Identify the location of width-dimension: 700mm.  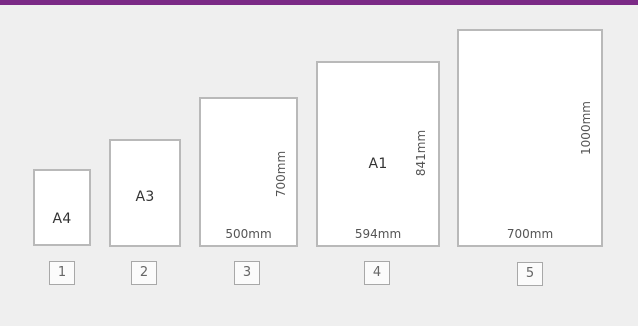
(530, 234).